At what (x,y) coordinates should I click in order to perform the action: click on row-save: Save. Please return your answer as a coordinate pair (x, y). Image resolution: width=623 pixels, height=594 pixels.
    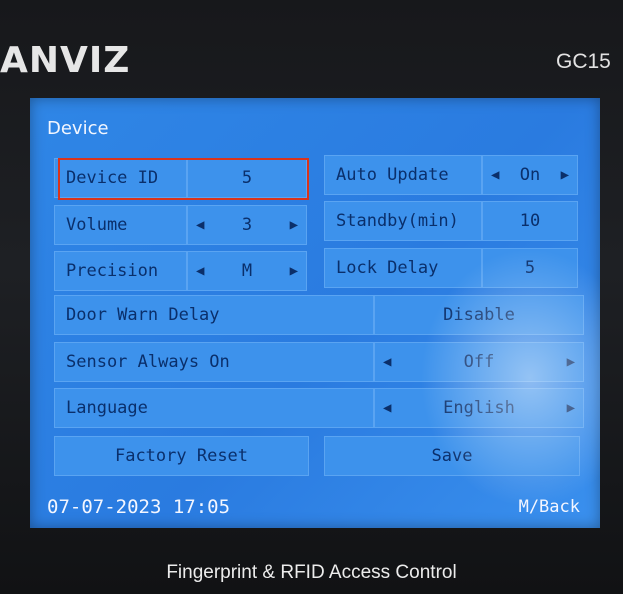
    Looking at the image, I should click on (452, 456).